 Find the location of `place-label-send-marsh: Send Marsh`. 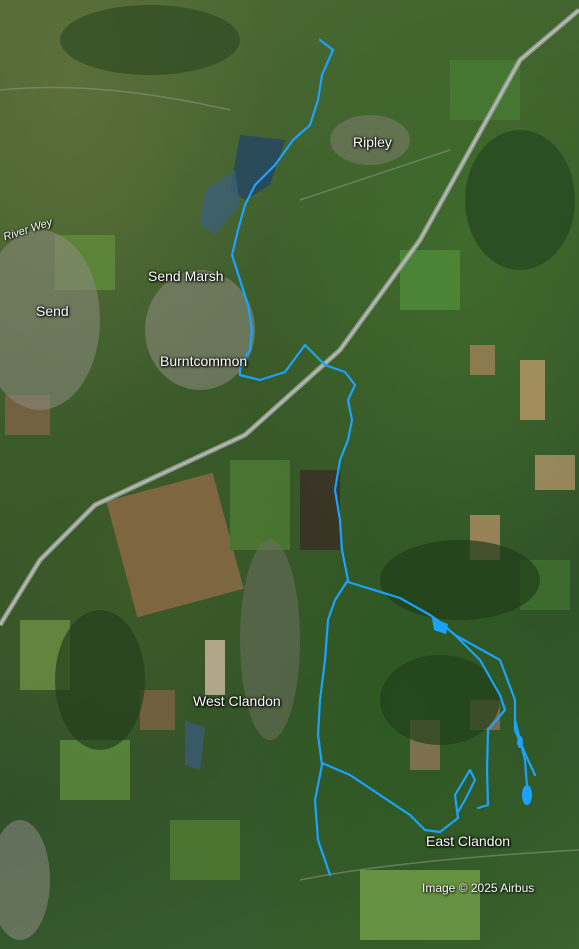

place-label-send-marsh: Send Marsh is located at coordinates (186, 276).